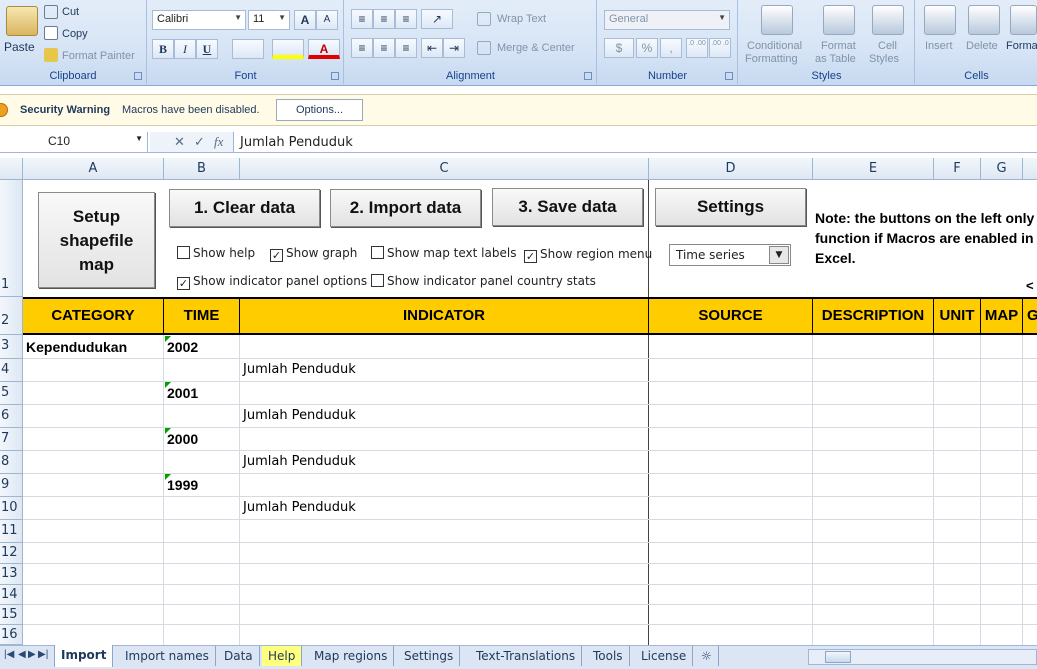 The height and width of the screenshot is (669, 1037). What do you see at coordinates (707, 656) in the screenshot?
I see `insert-sheet-icon: ☼` at bounding box center [707, 656].